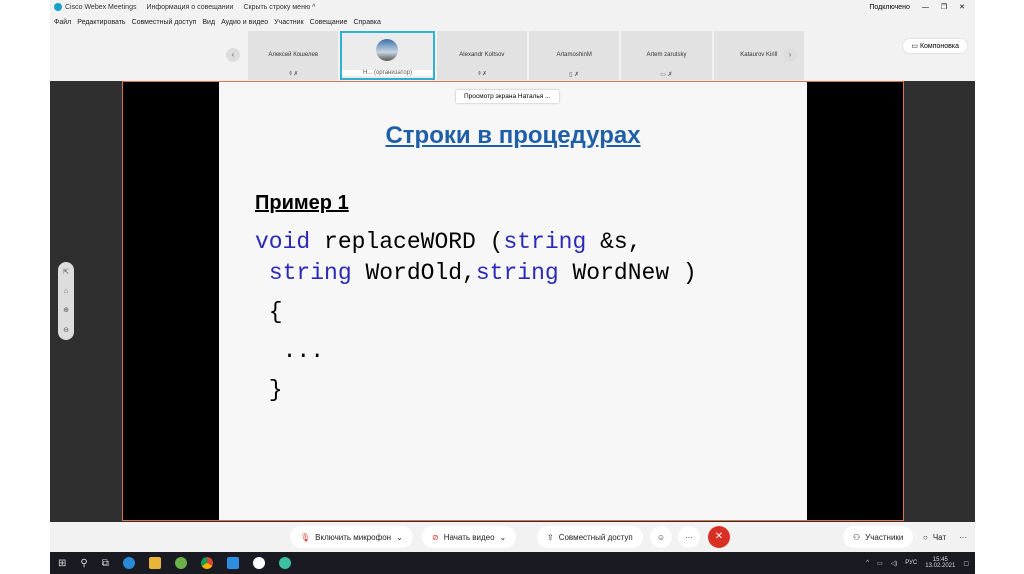 This screenshot has height=574, width=1024. I want to click on webex-taskbar-icon, so click(284, 563).